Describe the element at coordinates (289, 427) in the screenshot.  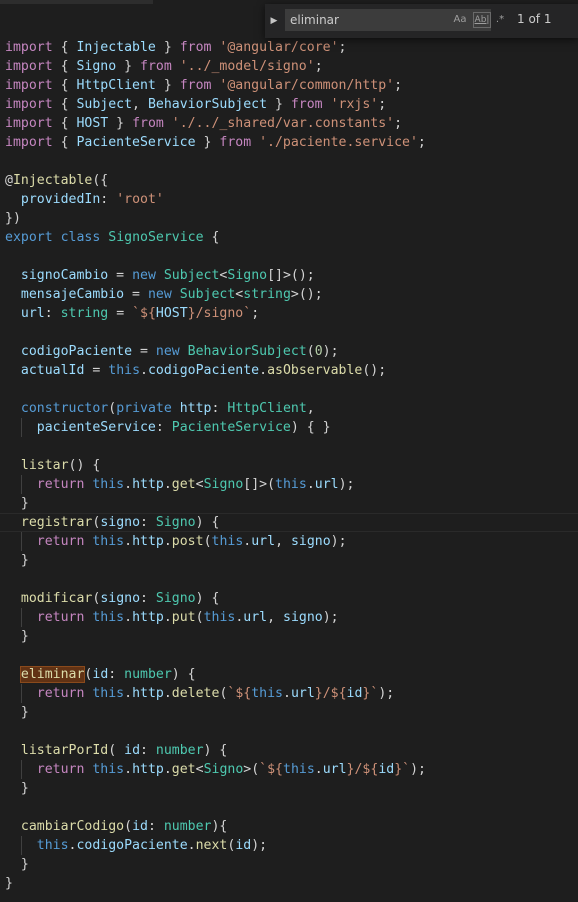
I see `code-line: pacienteService: PacienteService) { }` at that location.